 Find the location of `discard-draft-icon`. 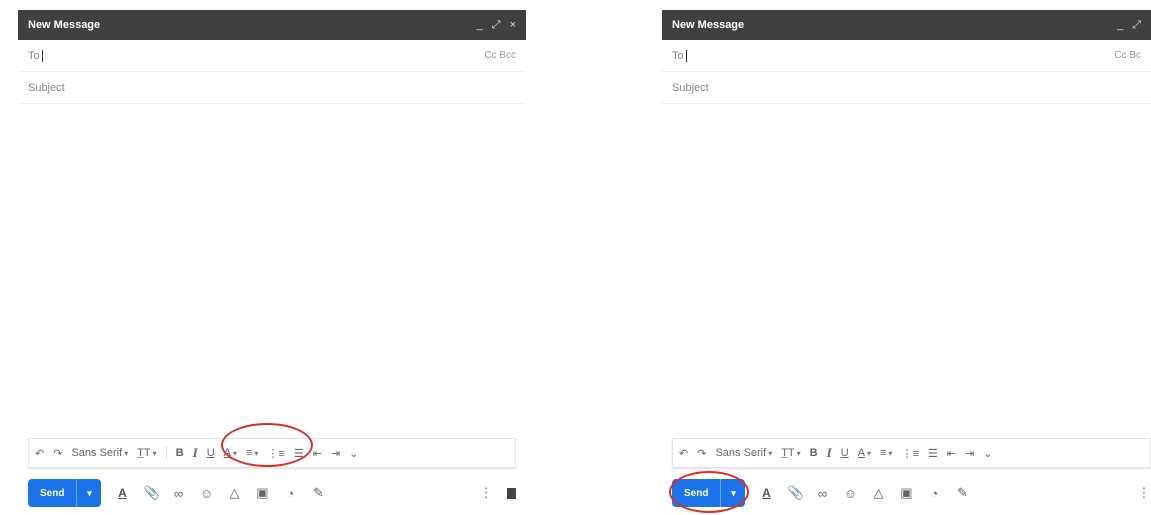

discard-draft-icon is located at coordinates (511, 493).